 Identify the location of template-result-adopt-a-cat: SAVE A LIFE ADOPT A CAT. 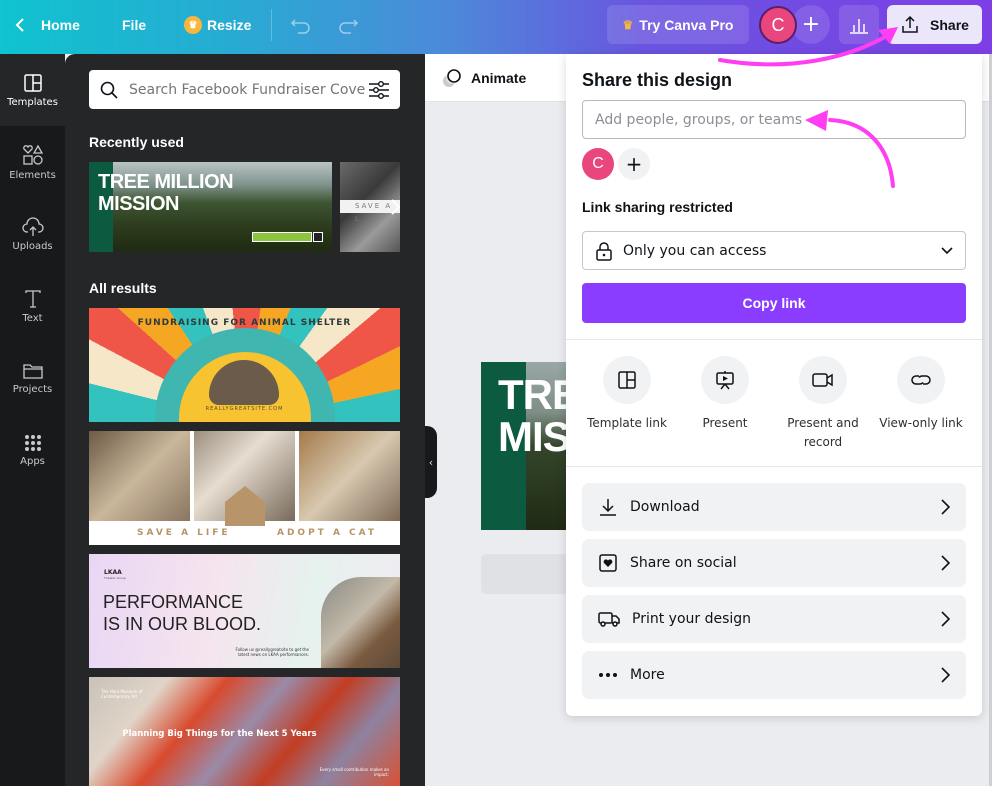
(244, 488).